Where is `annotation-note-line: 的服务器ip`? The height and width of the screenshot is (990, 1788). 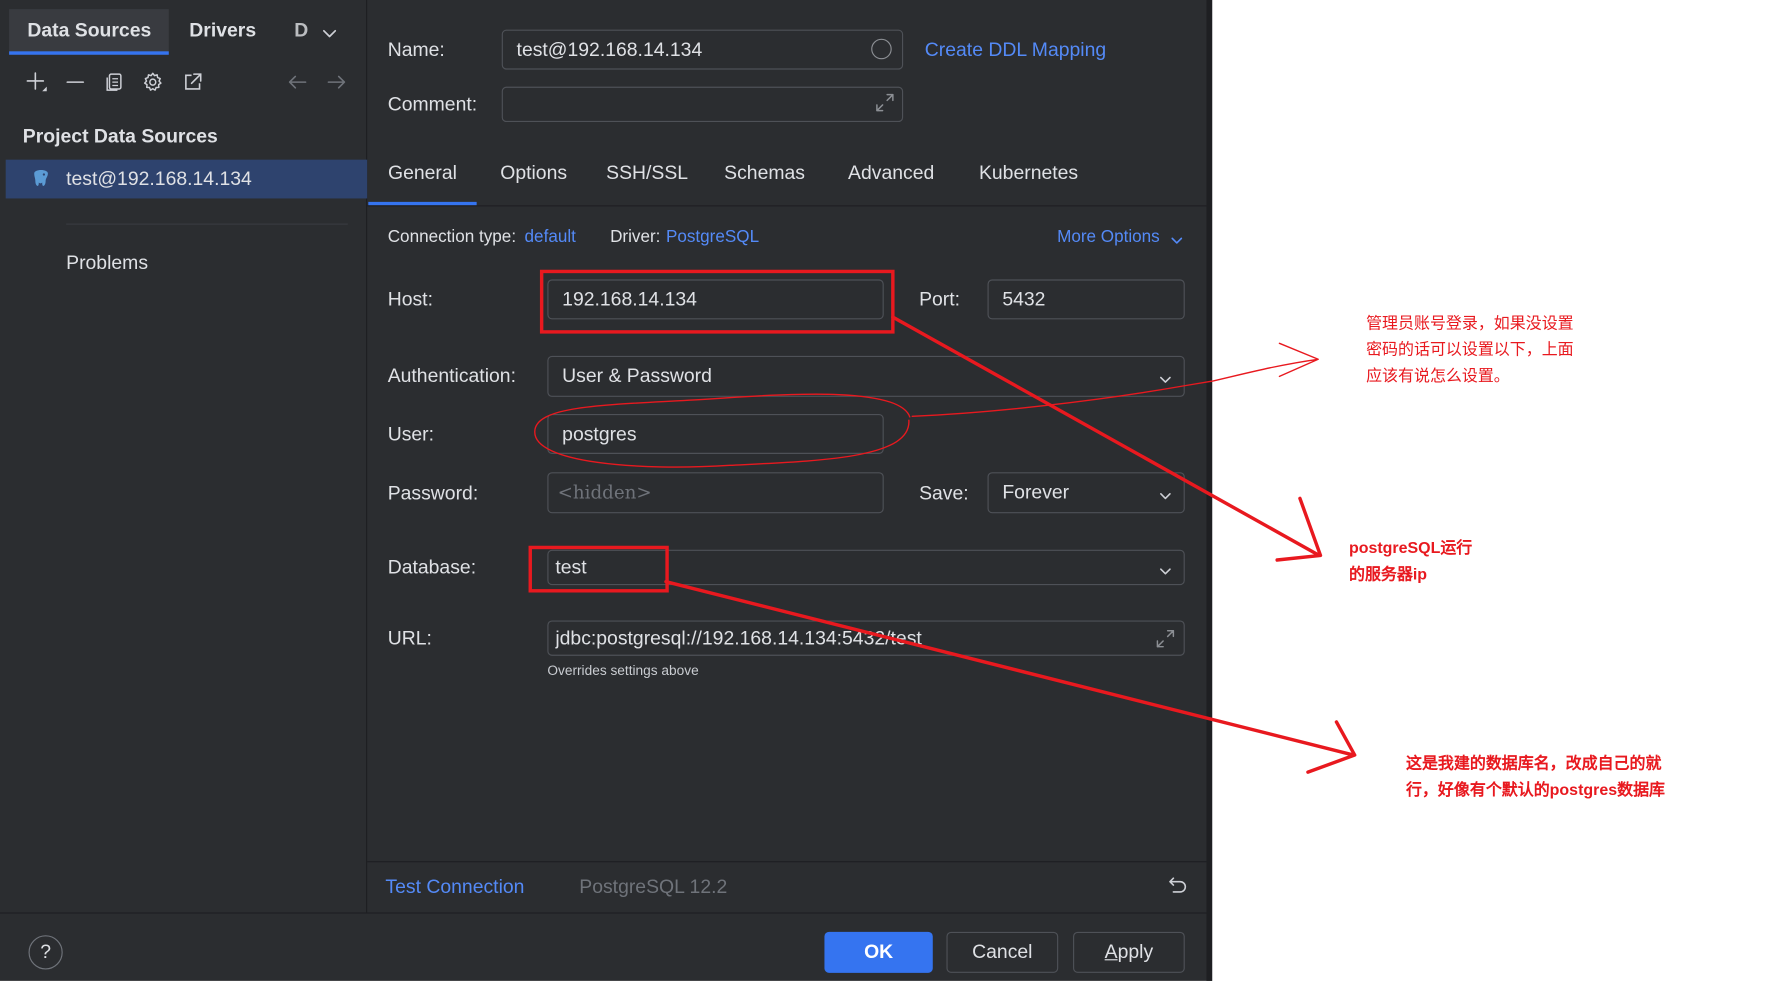
annotation-note-line: 的服务器ip is located at coordinates (1388, 573).